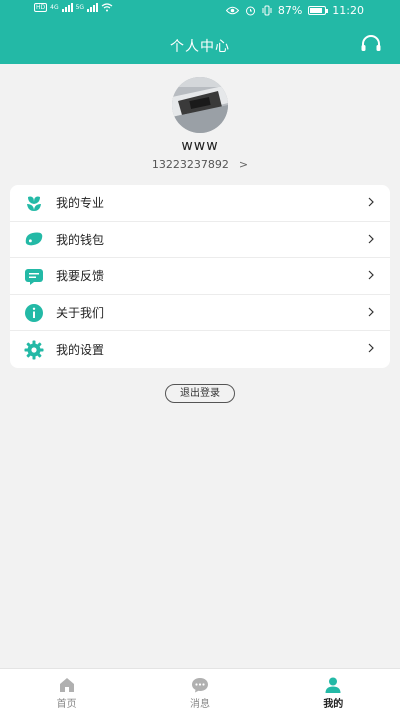 The height and width of the screenshot is (711, 400). I want to click on info-icon, so click(34, 313).